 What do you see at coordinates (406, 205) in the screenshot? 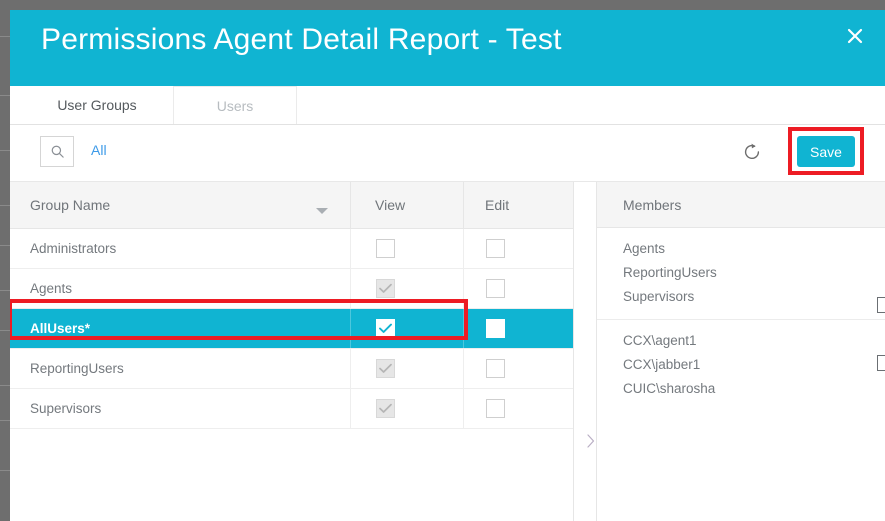
I see `column-header-view: View` at bounding box center [406, 205].